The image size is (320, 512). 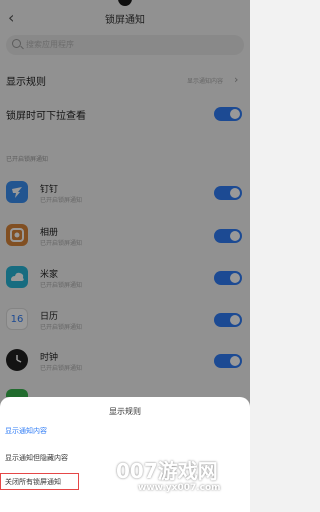 I want to click on annotation-highlight-box, so click(x=39, y=481).